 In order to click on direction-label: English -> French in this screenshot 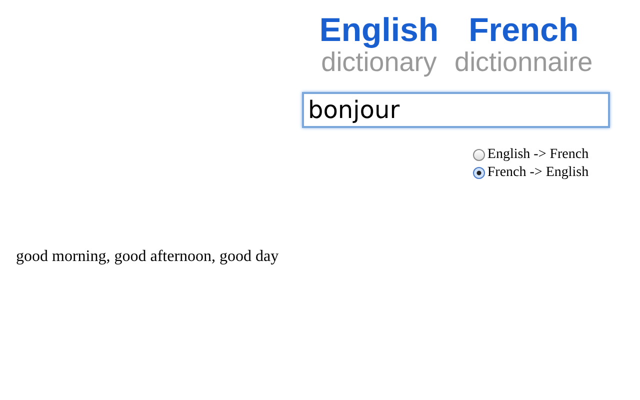, I will do `click(538, 155)`.